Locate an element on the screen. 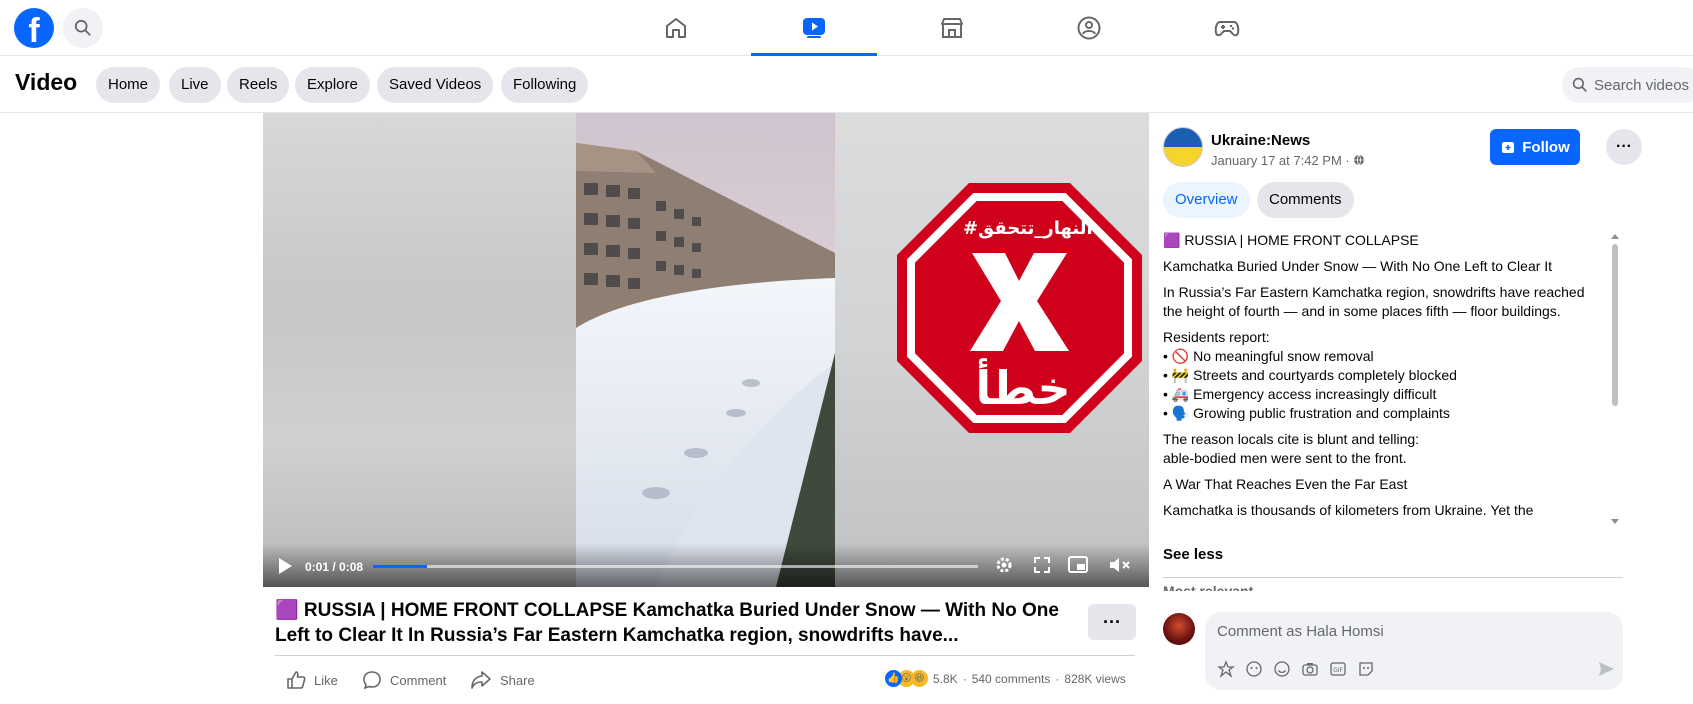 Image resolution: width=1693 pixels, height=704 pixels. pill-live: Live is located at coordinates (195, 85).